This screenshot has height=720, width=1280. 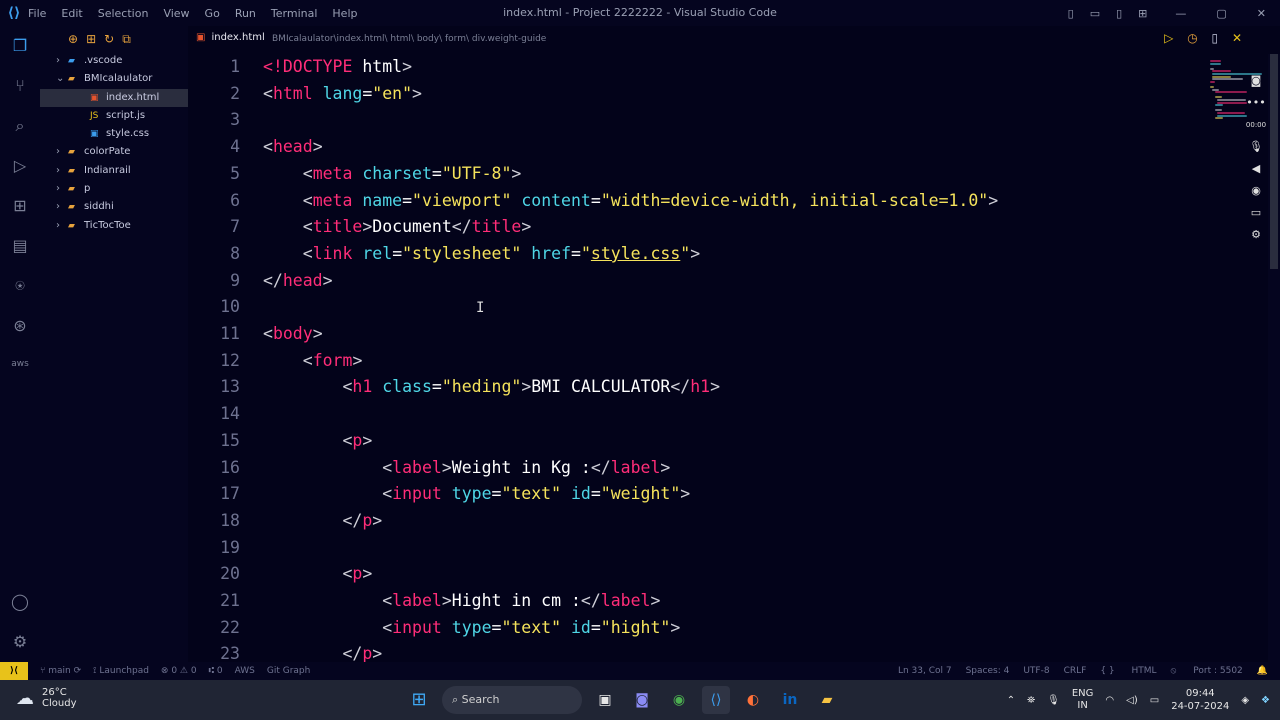 What do you see at coordinates (1261, 13) in the screenshot?
I see `close-window-button: ✕` at bounding box center [1261, 13].